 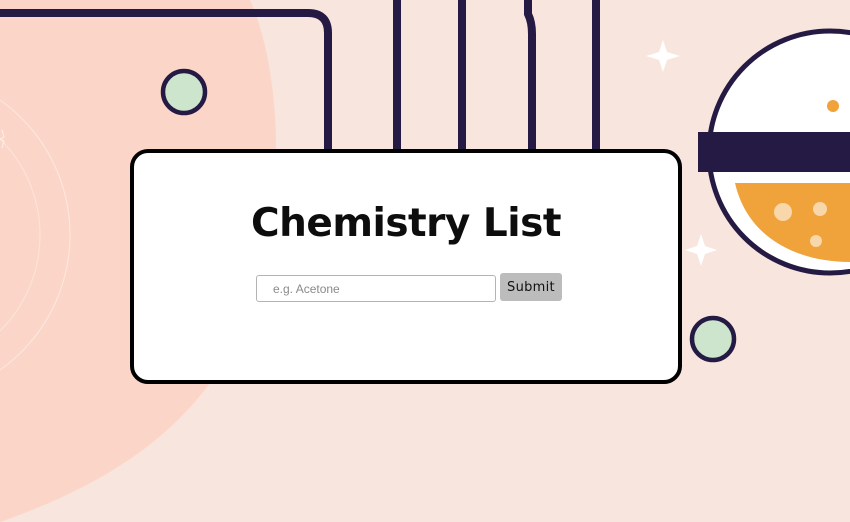 What do you see at coordinates (531, 287) in the screenshot?
I see `submit-button: Submit` at bounding box center [531, 287].